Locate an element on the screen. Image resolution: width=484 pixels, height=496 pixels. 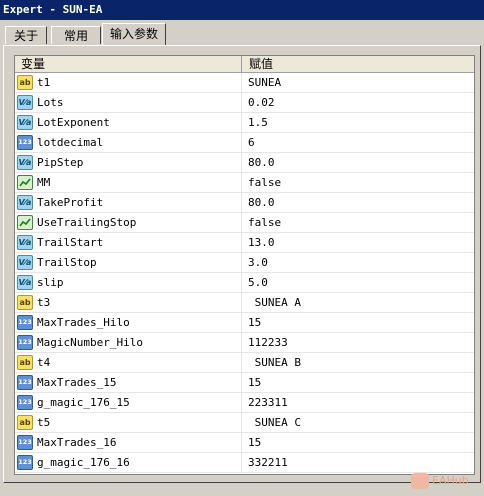
param-row: 123 g_magic_176_16 332211 is located at coordinates (244, 463).